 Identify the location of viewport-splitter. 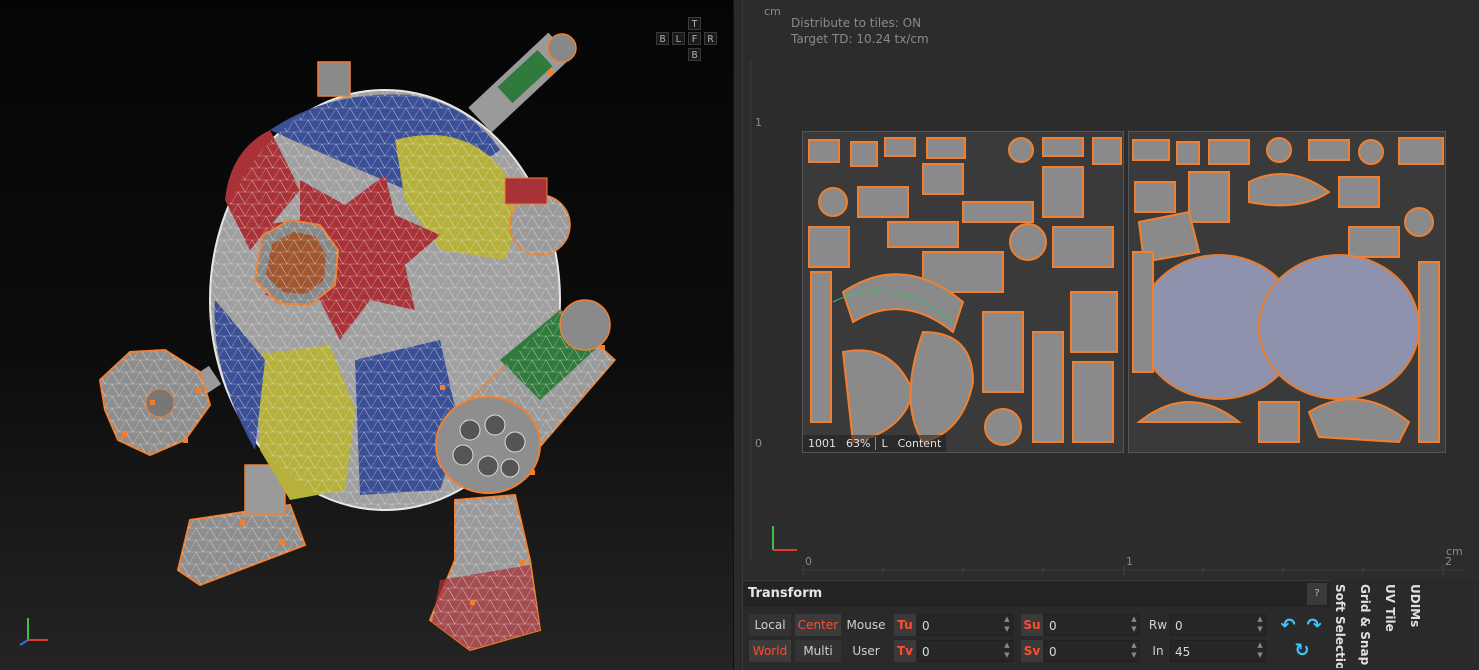
(738, 335).